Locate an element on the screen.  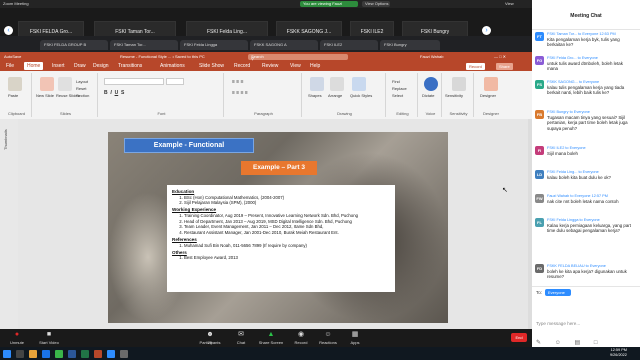
menu-view: View is located at coordinates (295, 66).